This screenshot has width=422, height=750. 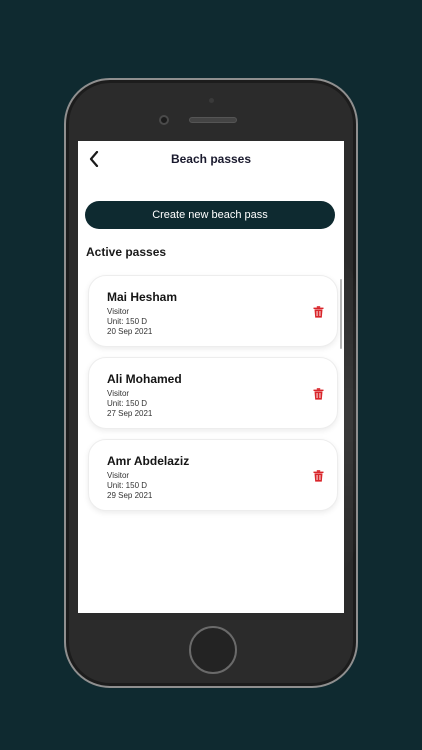 What do you see at coordinates (148, 461) in the screenshot?
I see `pass-holder-name: Amr Abdelaziz` at bounding box center [148, 461].